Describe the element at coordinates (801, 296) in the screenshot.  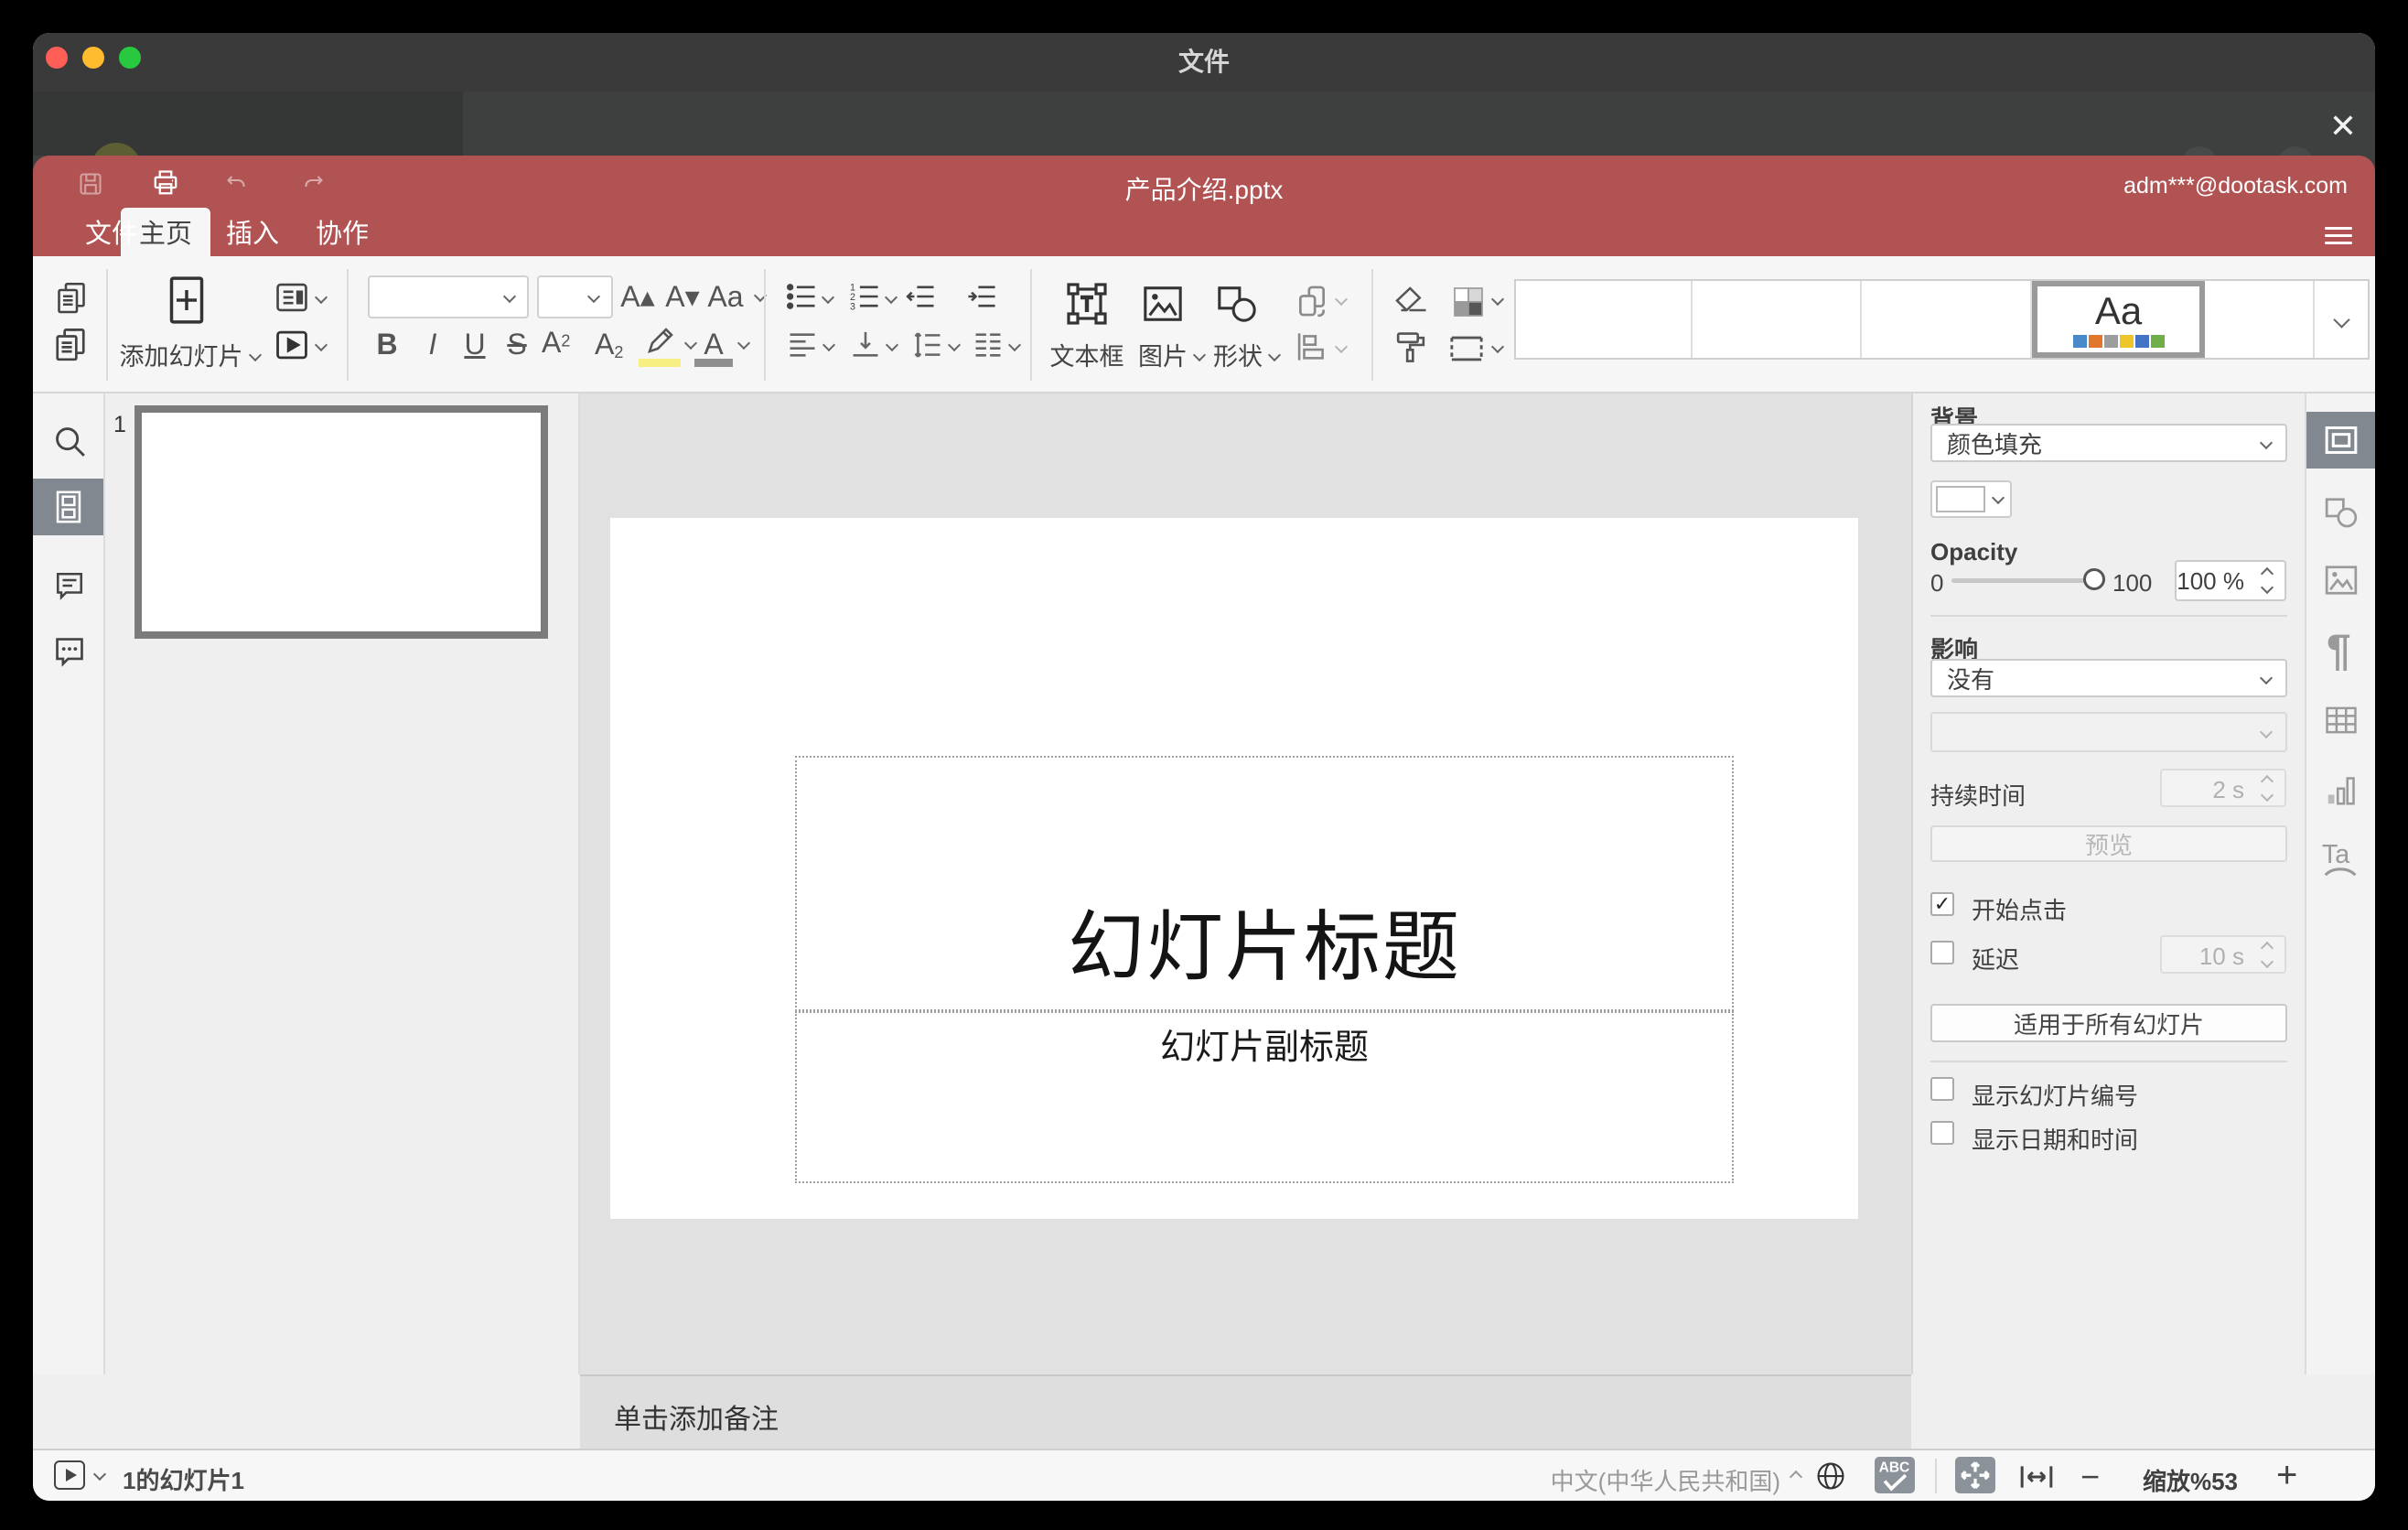
I see `bullet-list-icon` at that location.